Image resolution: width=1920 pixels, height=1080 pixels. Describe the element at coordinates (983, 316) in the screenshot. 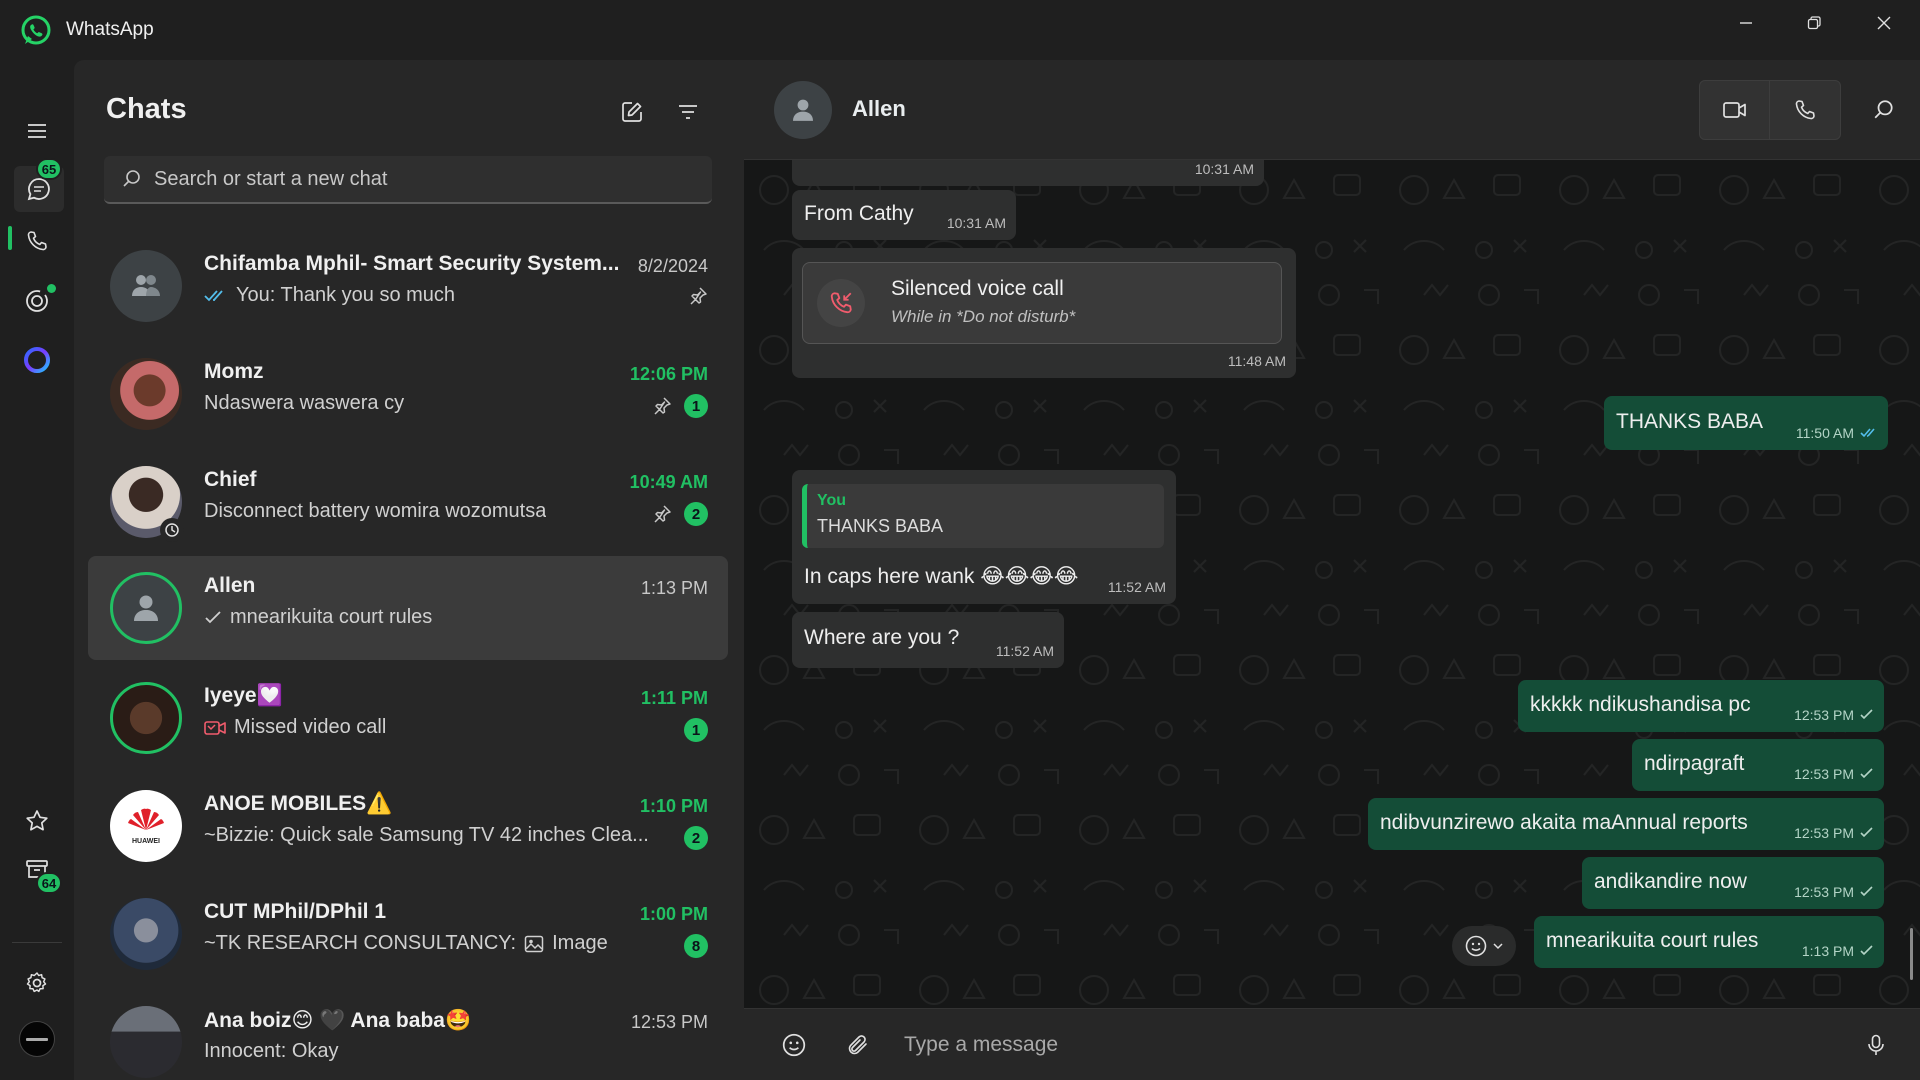

I see `call-subtitle: While in *Do not disturb*` at that location.